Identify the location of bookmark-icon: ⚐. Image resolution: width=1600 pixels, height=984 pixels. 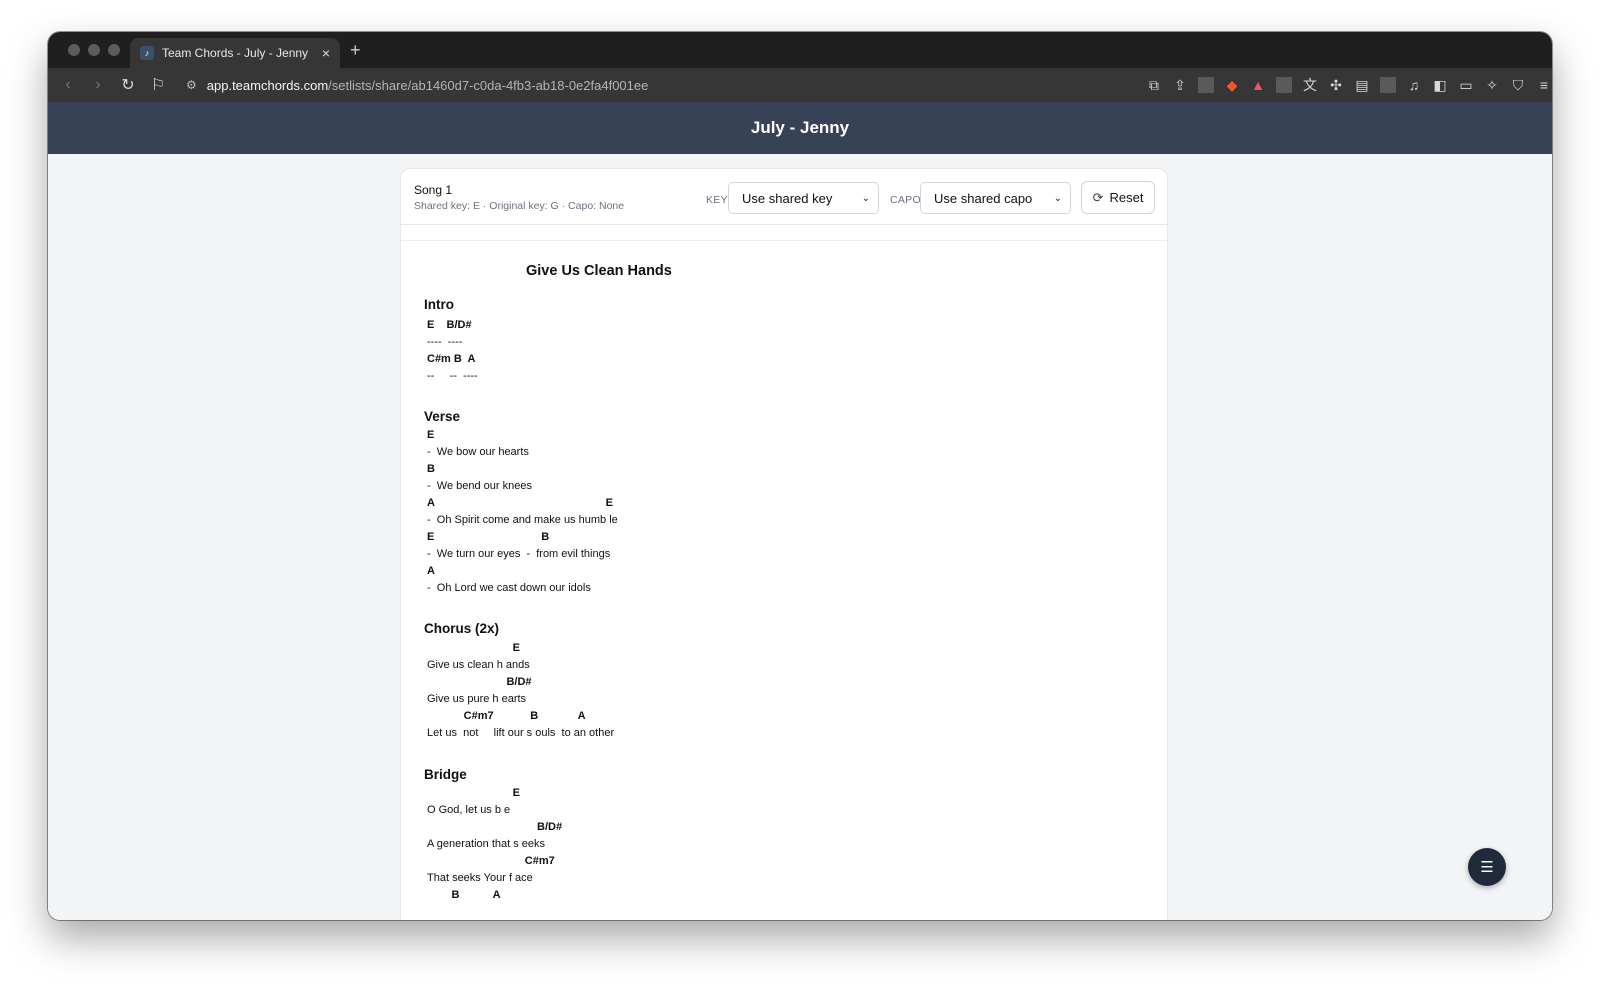
(158, 85).